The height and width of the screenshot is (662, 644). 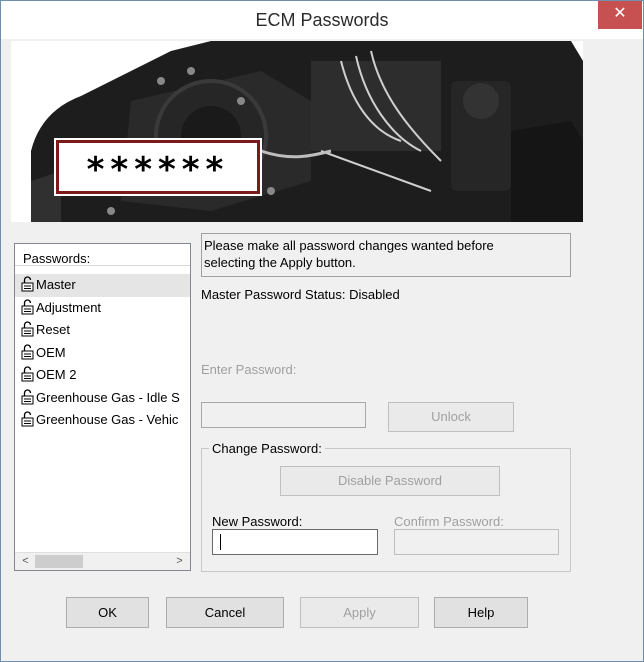 What do you see at coordinates (102, 375) in the screenshot?
I see `list-item-oem-2: OEM 2` at bounding box center [102, 375].